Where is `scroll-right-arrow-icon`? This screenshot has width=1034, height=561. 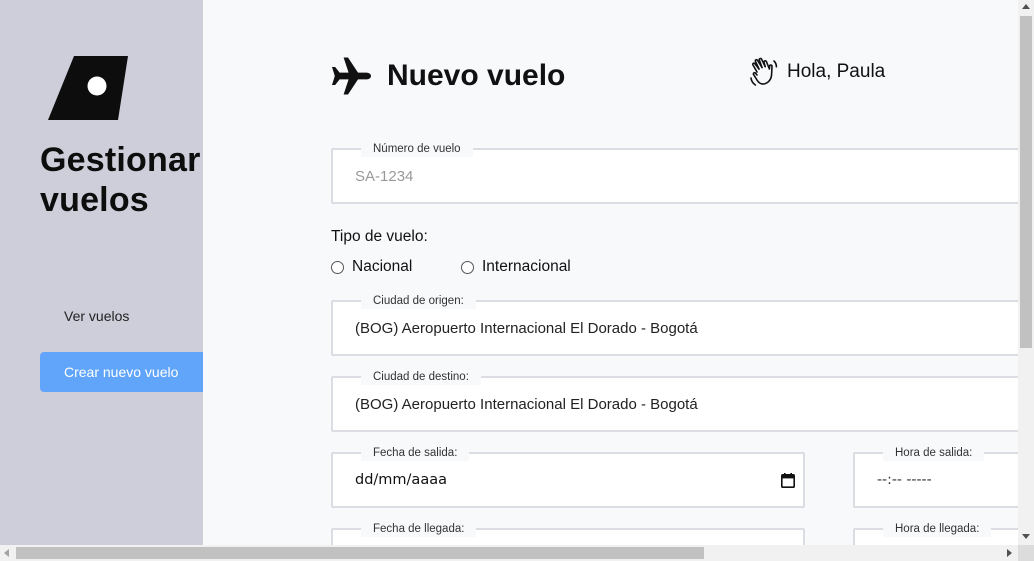
scroll-right-arrow-icon is located at coordinates (1009, 553).